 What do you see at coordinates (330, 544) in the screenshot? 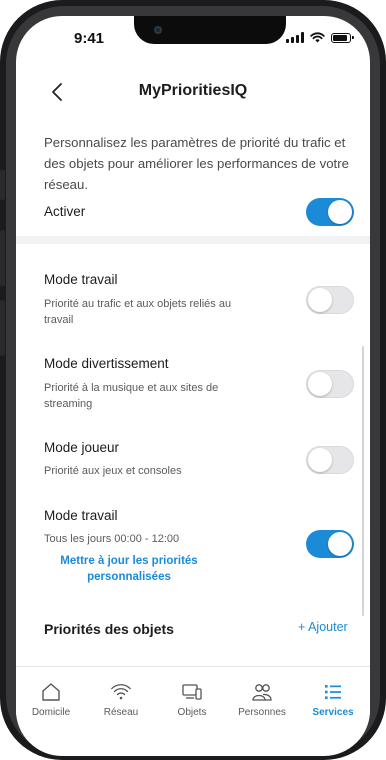
I see `mode-custom-work-toggle` at bounding box center [330, 544].